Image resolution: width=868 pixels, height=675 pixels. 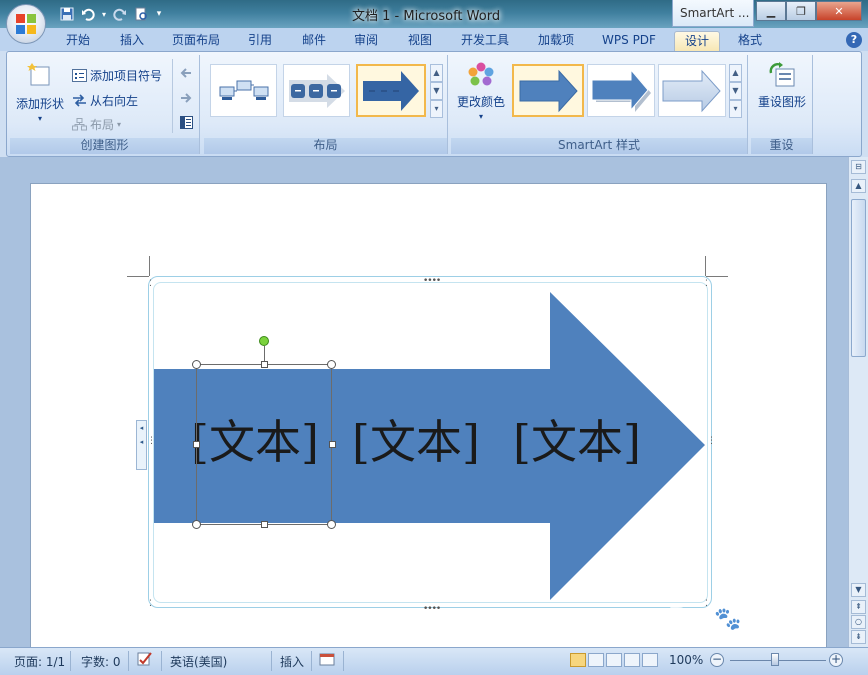 What do you see at coordinates (102, 125) in the screenshot?
I see `layout-label: 布局` at bounding box center [102, 125].